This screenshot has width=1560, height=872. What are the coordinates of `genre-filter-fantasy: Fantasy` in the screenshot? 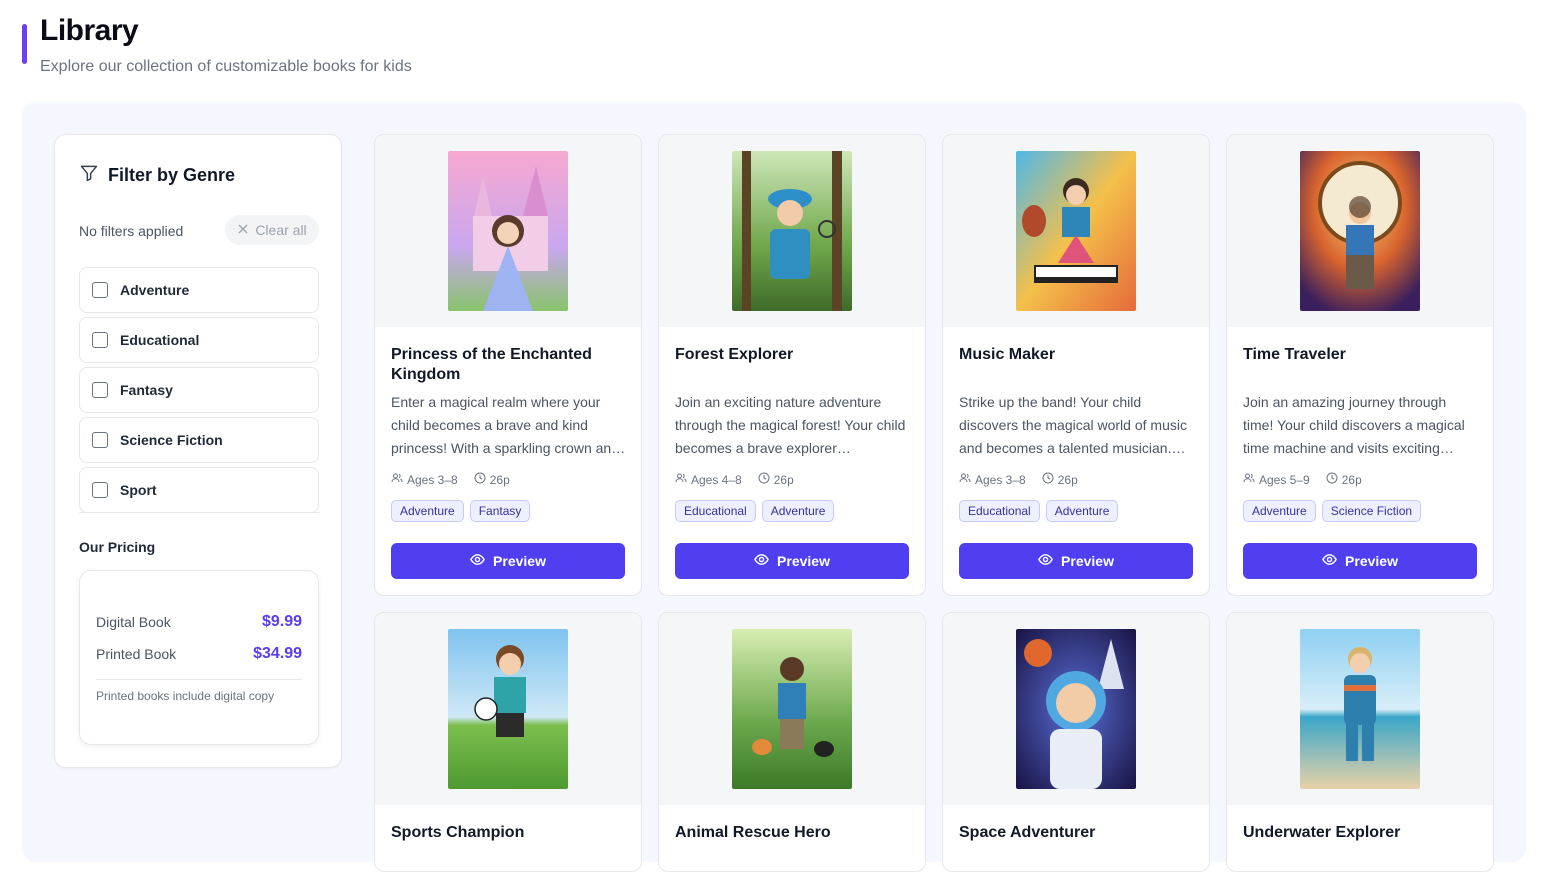 It's located at (199, 390).